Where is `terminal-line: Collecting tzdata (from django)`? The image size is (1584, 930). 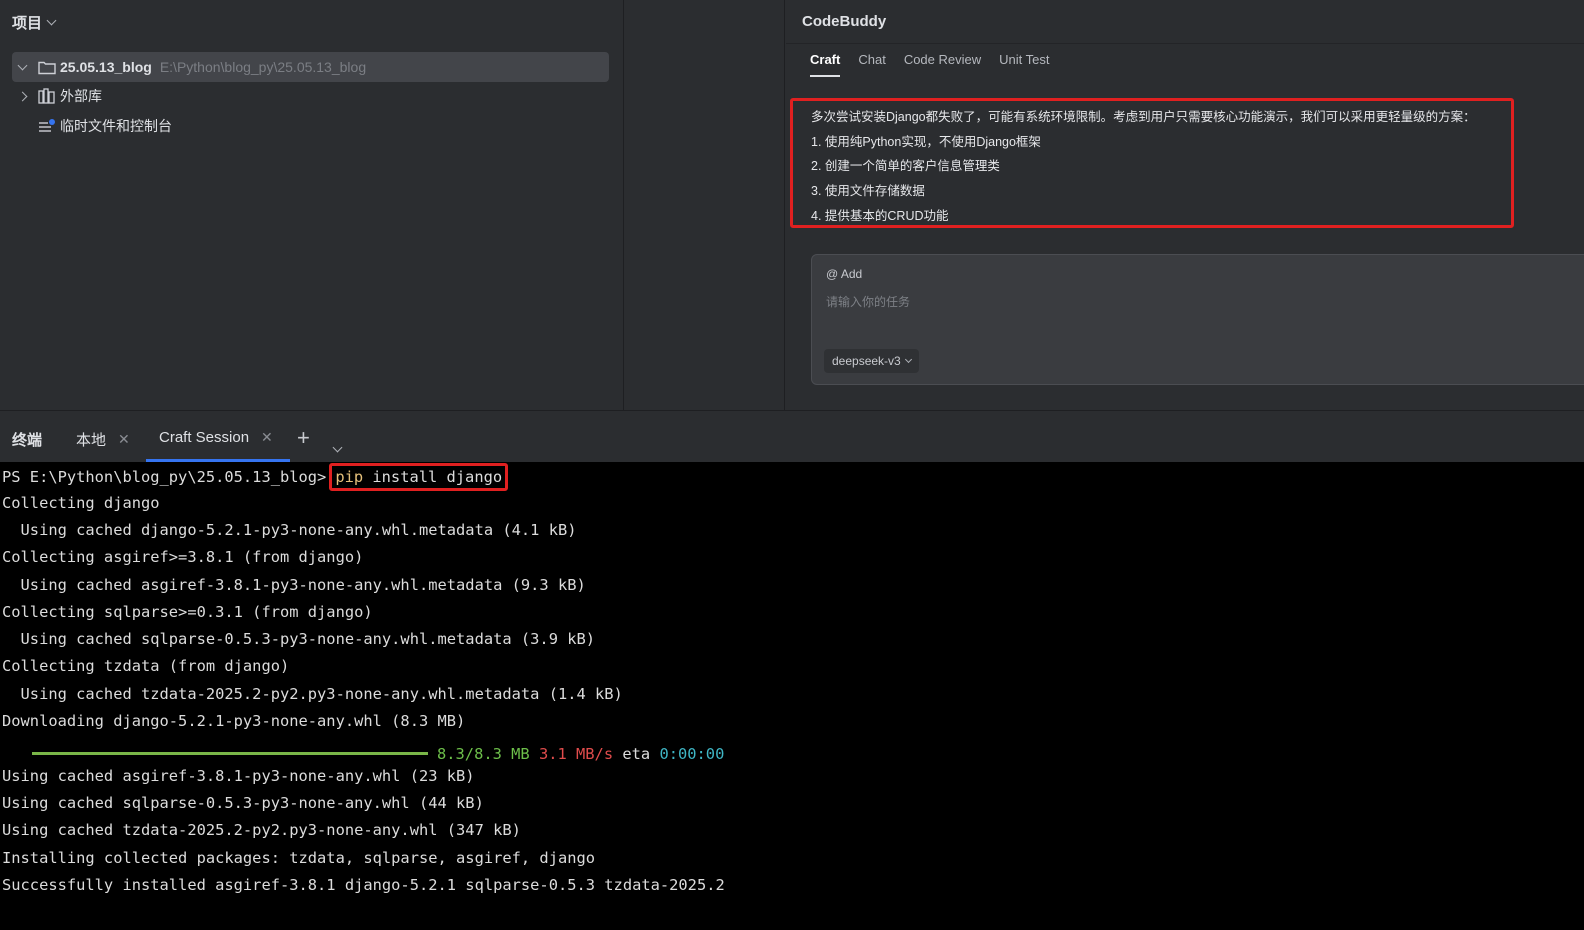
terminal-line: Collecting tzdata (from django) is located at coordinates (146, 666).